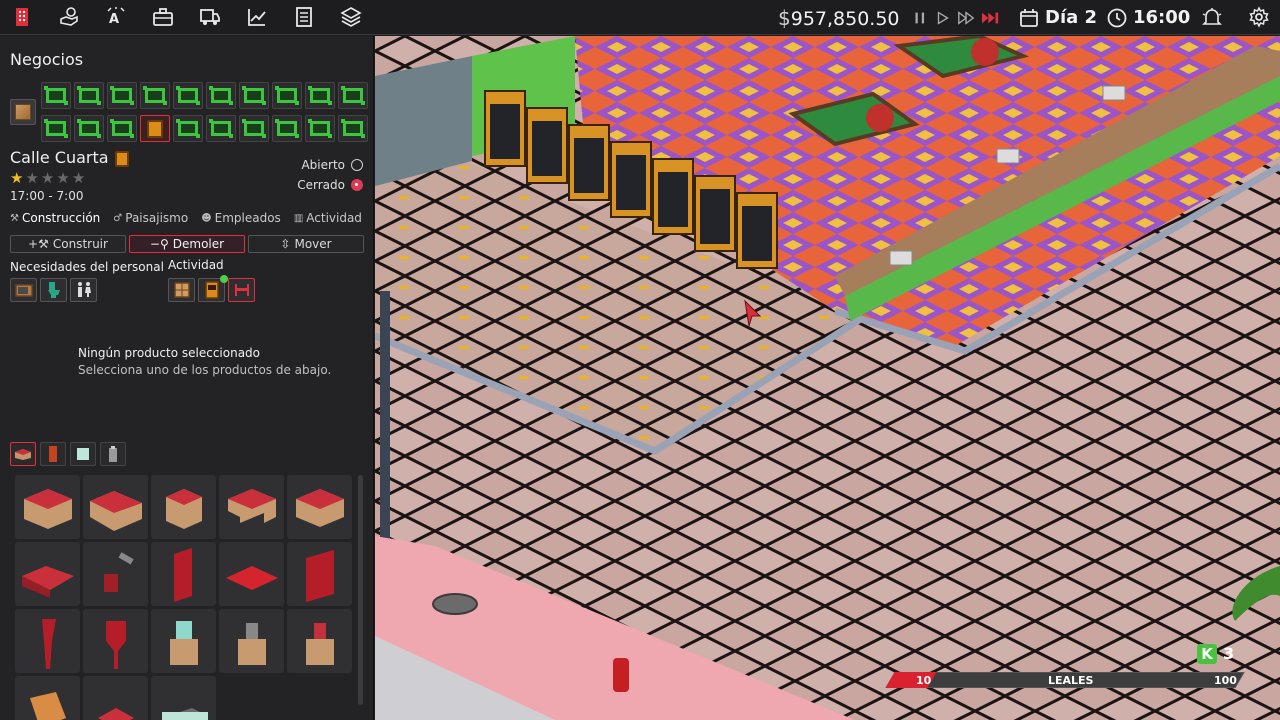  Describe the element at coordinates (319, 507) in the screenshot. I see `wall-block-item` at that location.